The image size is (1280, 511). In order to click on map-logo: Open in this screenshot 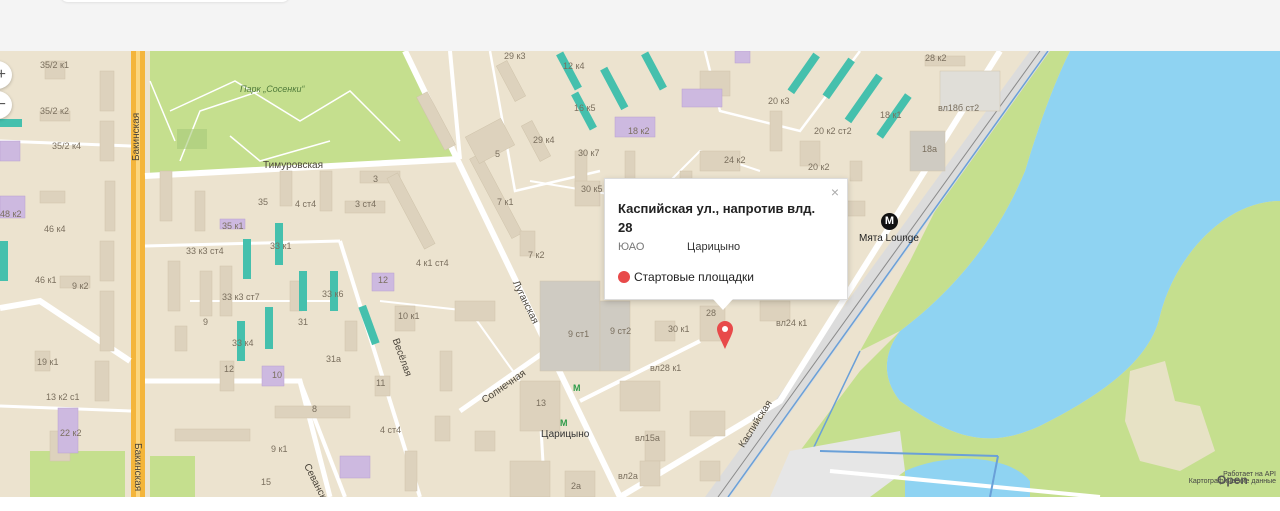, I will do `click(1232, 480)`.